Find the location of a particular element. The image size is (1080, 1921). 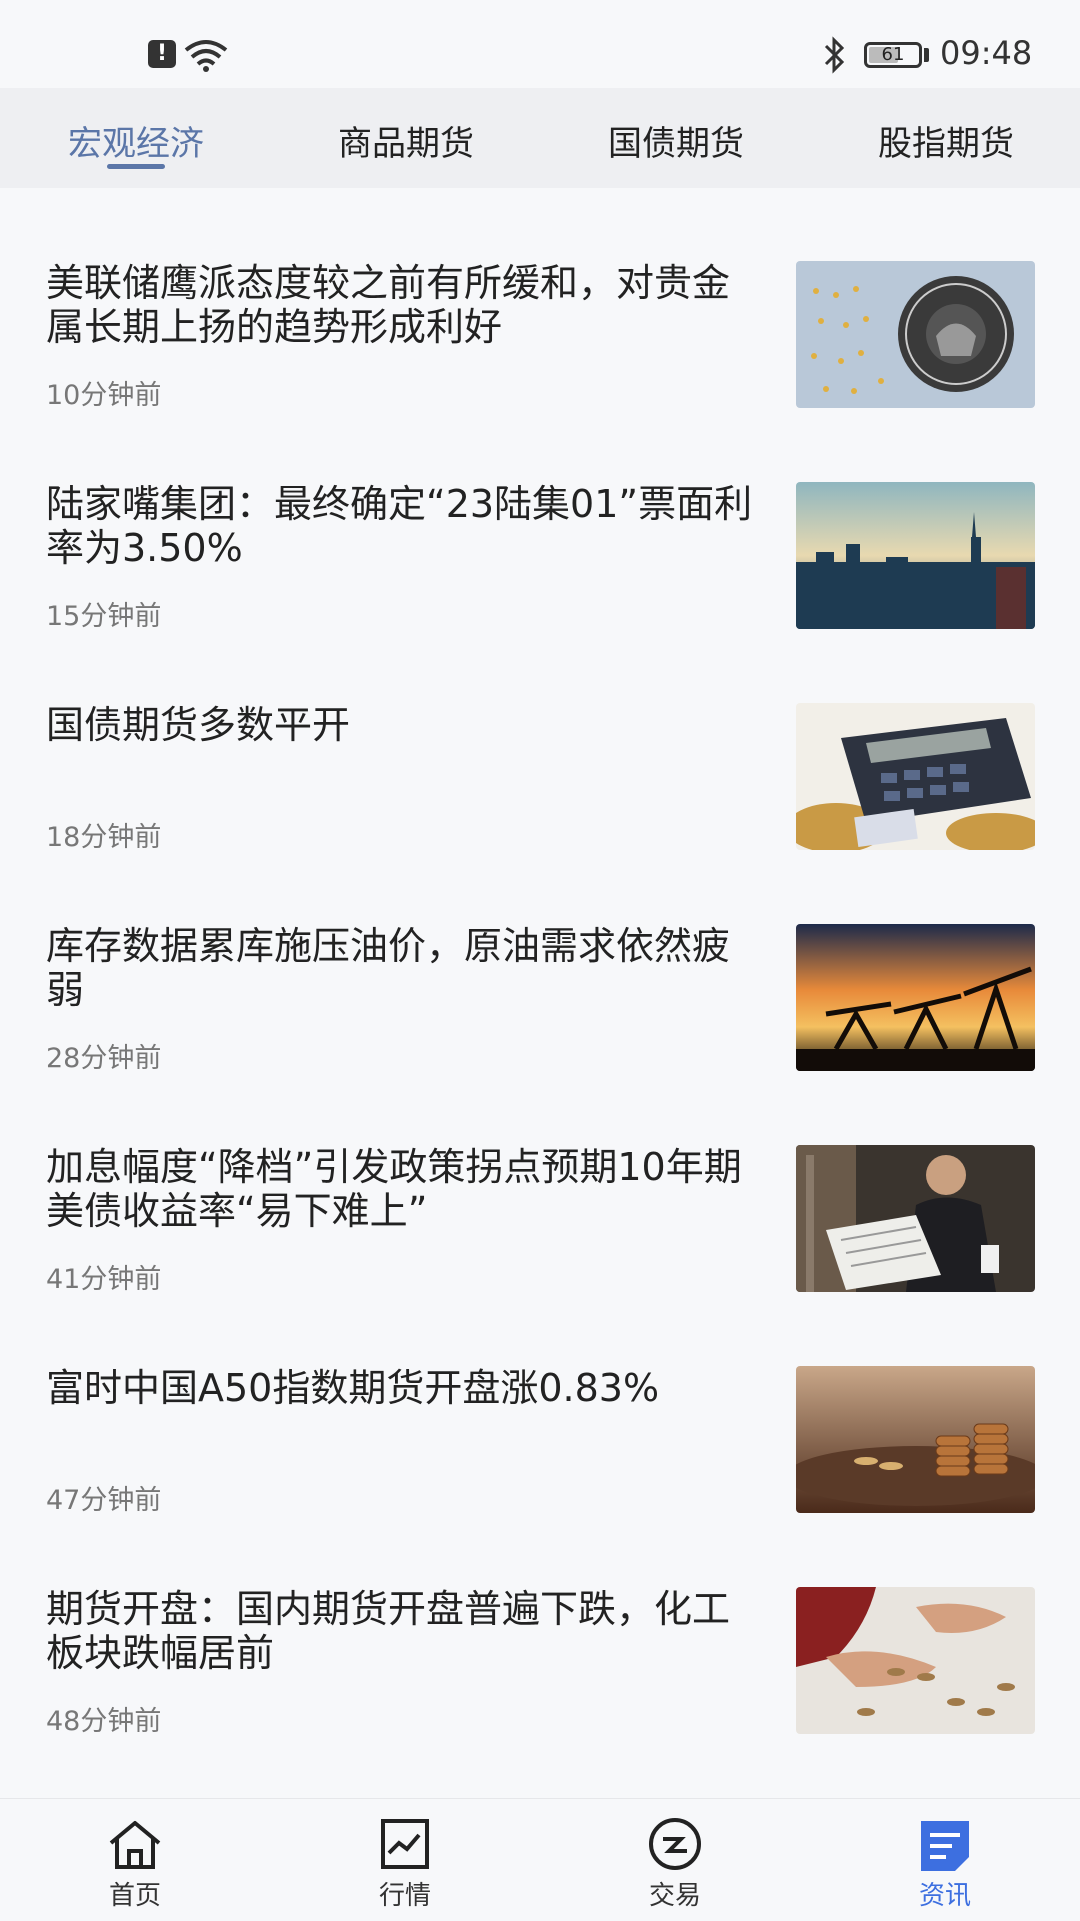

news-item: 加息幅度“降档”引发政策拐点预期10年期美债收益率“易下难上” 41分钟前 is located at coordinates (540, 1183).